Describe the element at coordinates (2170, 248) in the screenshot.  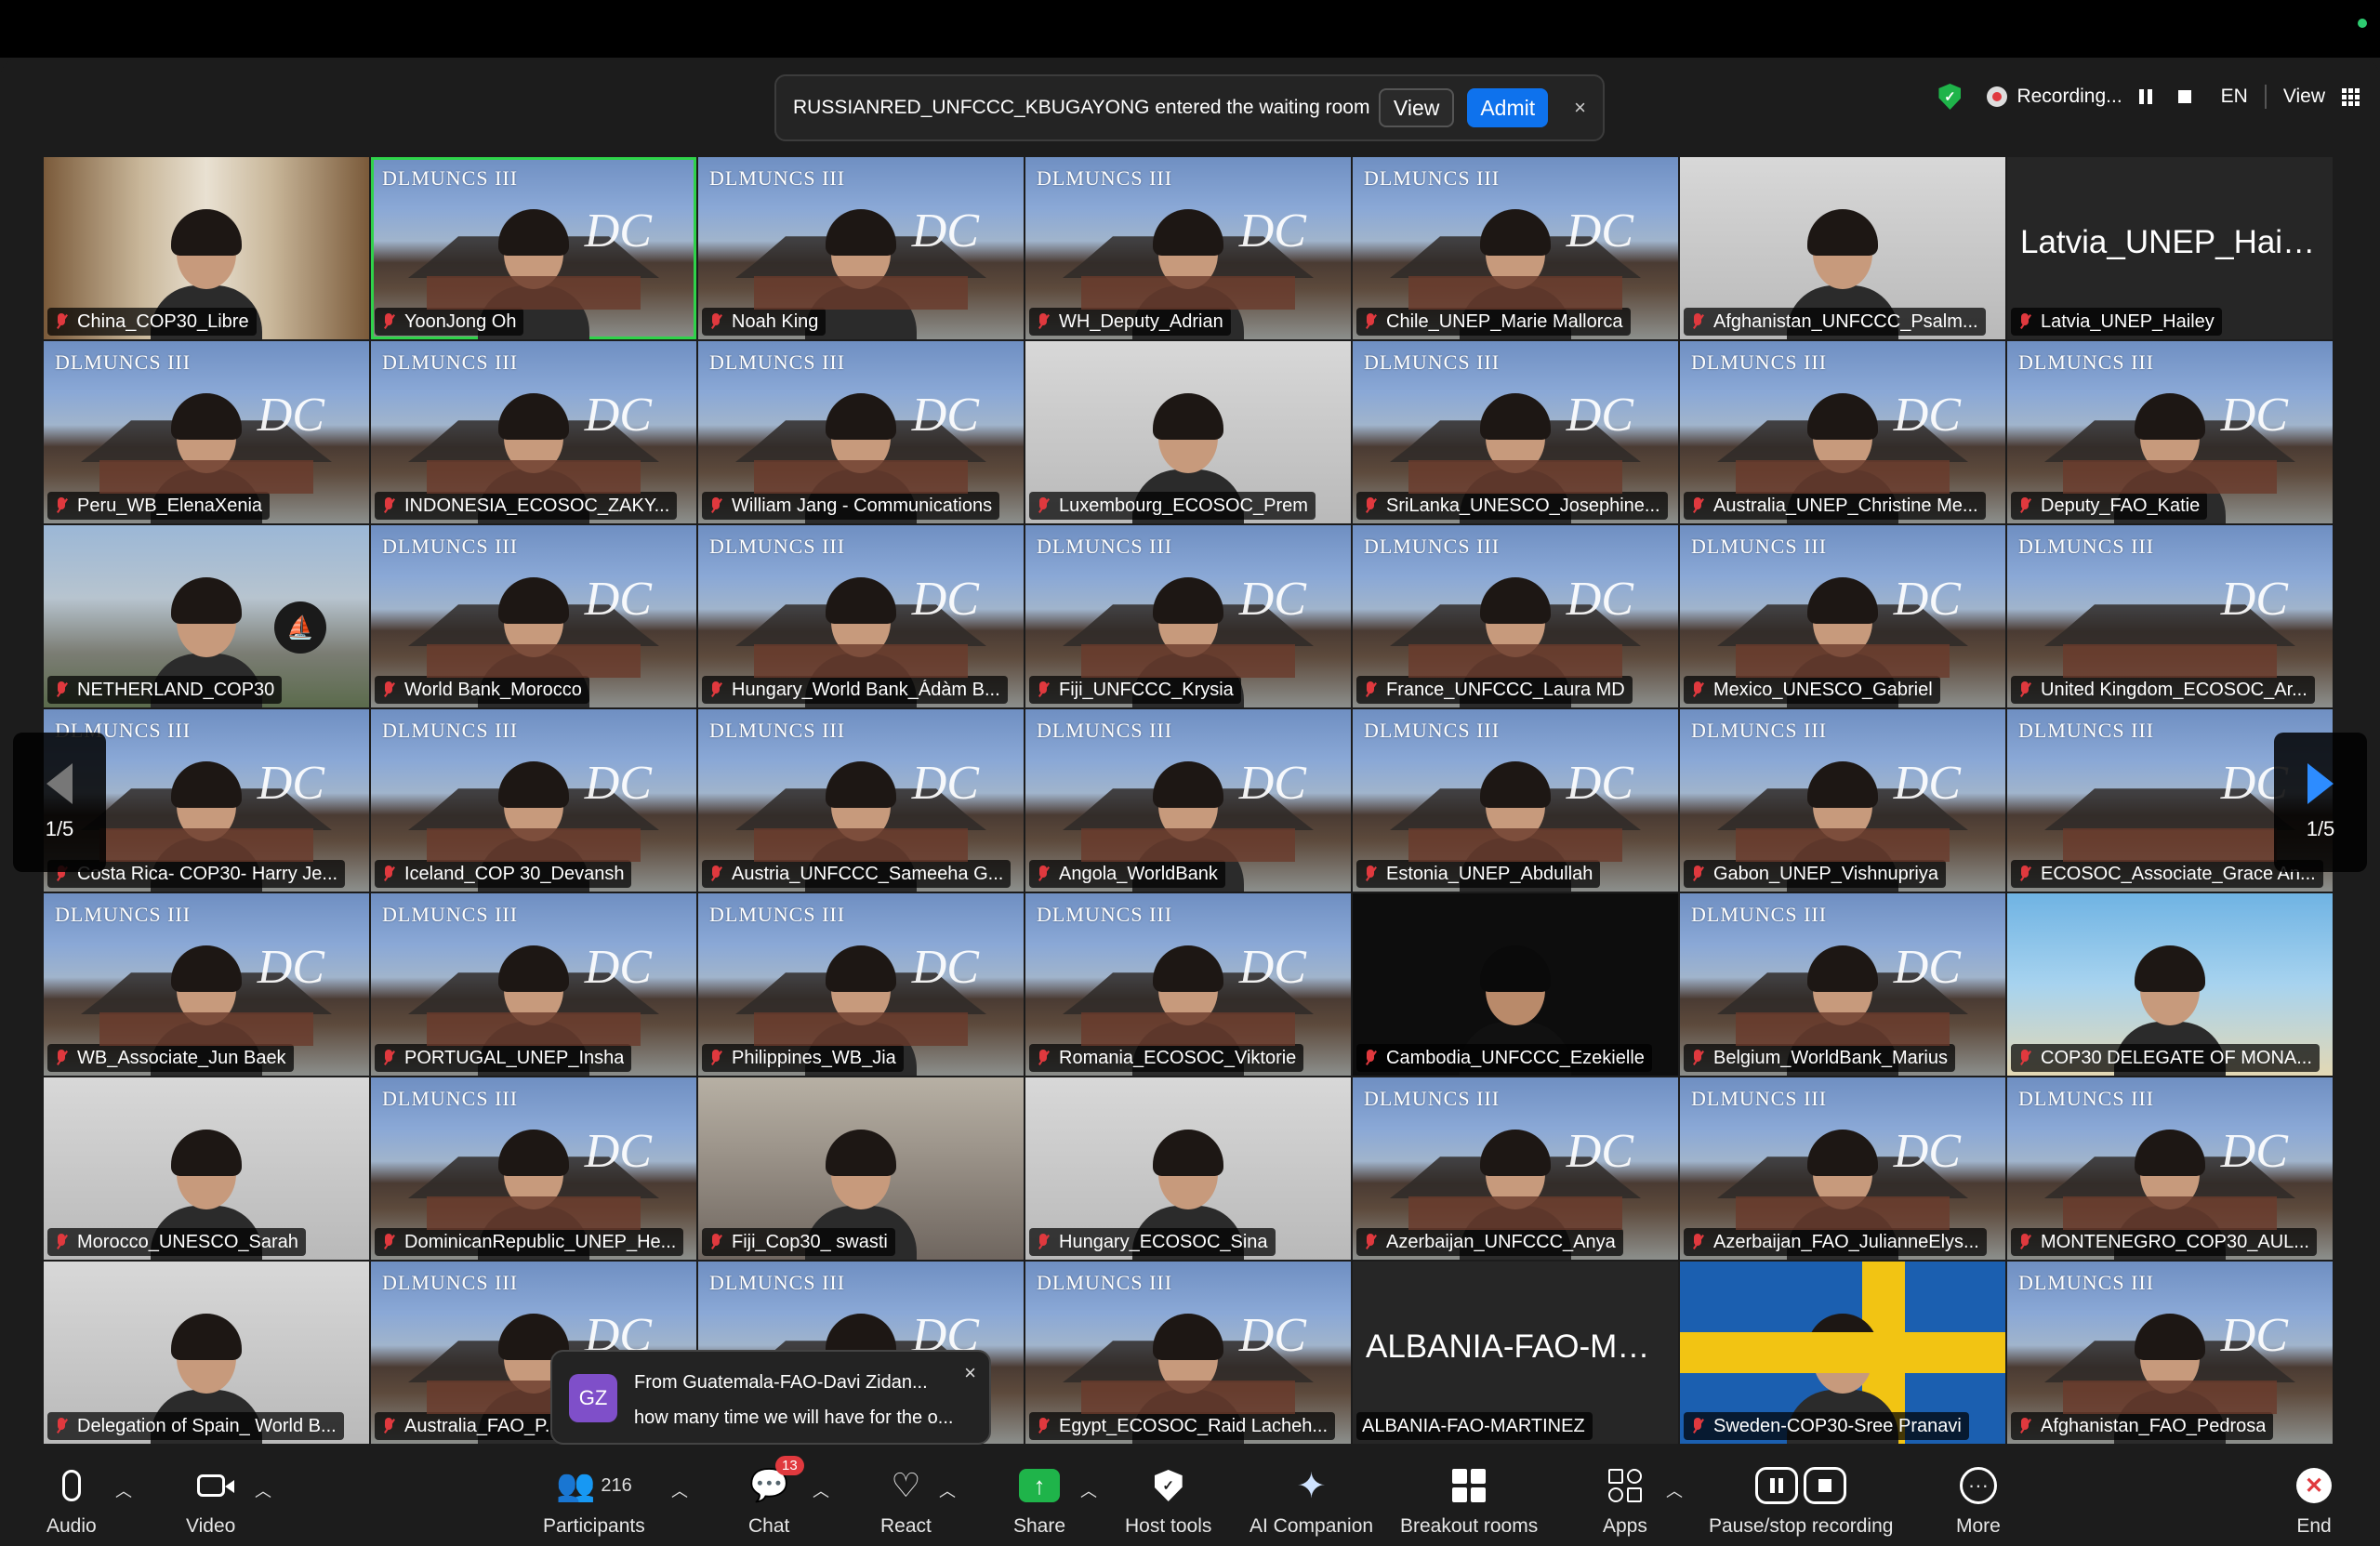
I see `participant-tile: Latvia_UNEP_Hailey Latvia_UNEP_Hailey` at that location.